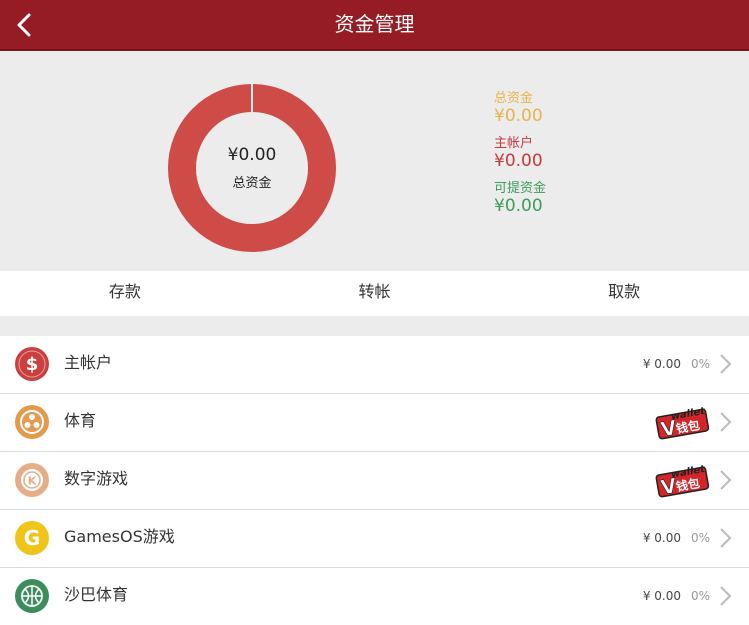  I want to click on wallet-row-sports: 体育 V wallet 钱包, so click(374, 423).